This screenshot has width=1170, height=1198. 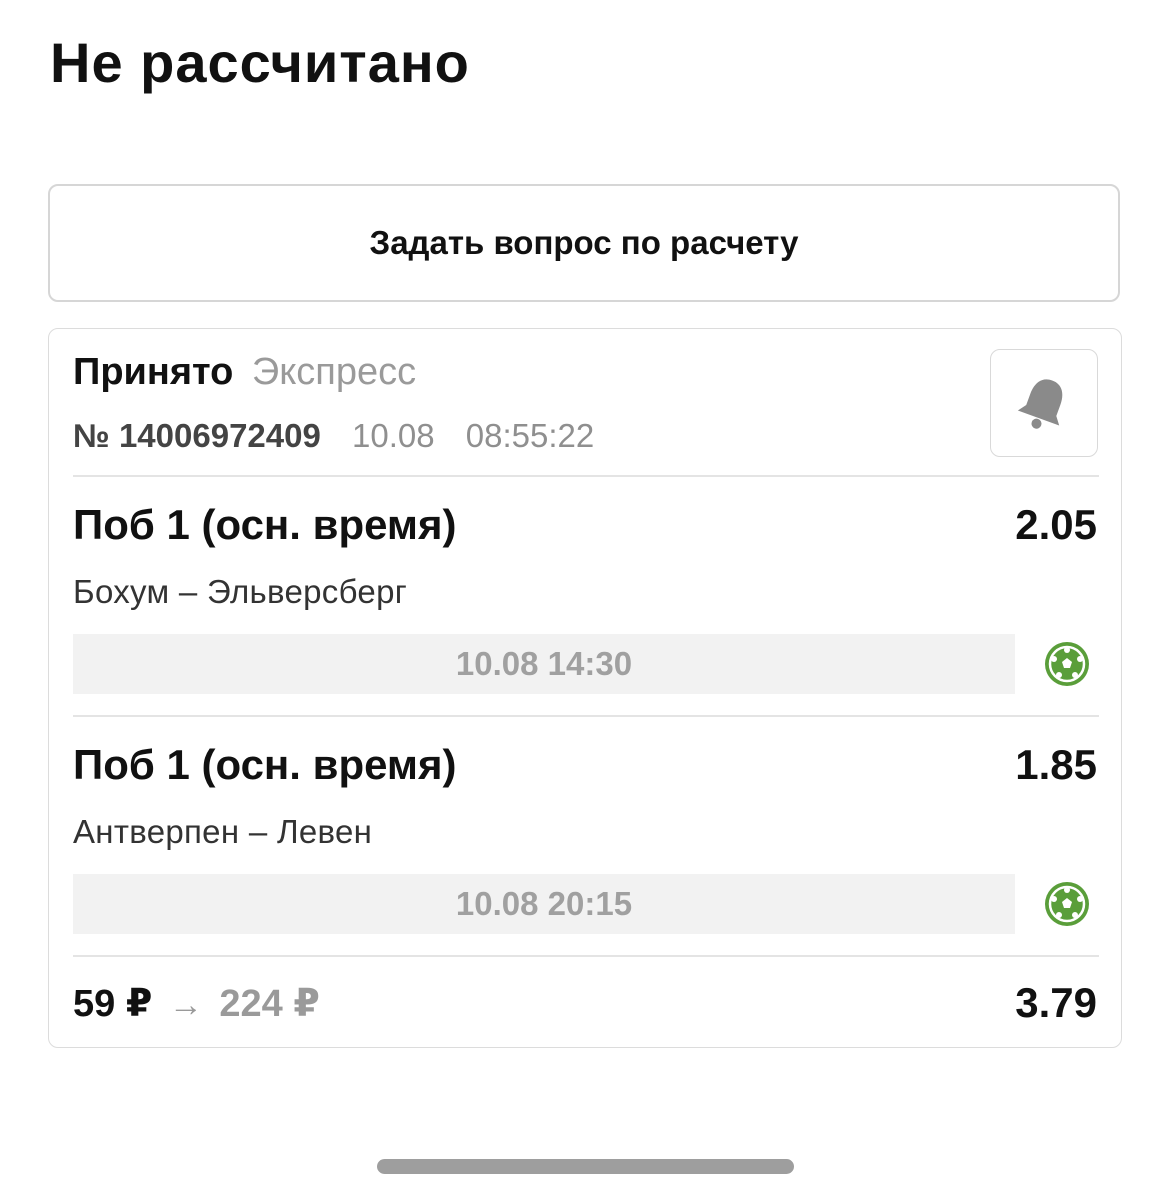 What do you see at coordinates (544, 664) in the screenshot?
I see `event-datetime: 10.08 14:30` at bounding box center [544, 664].